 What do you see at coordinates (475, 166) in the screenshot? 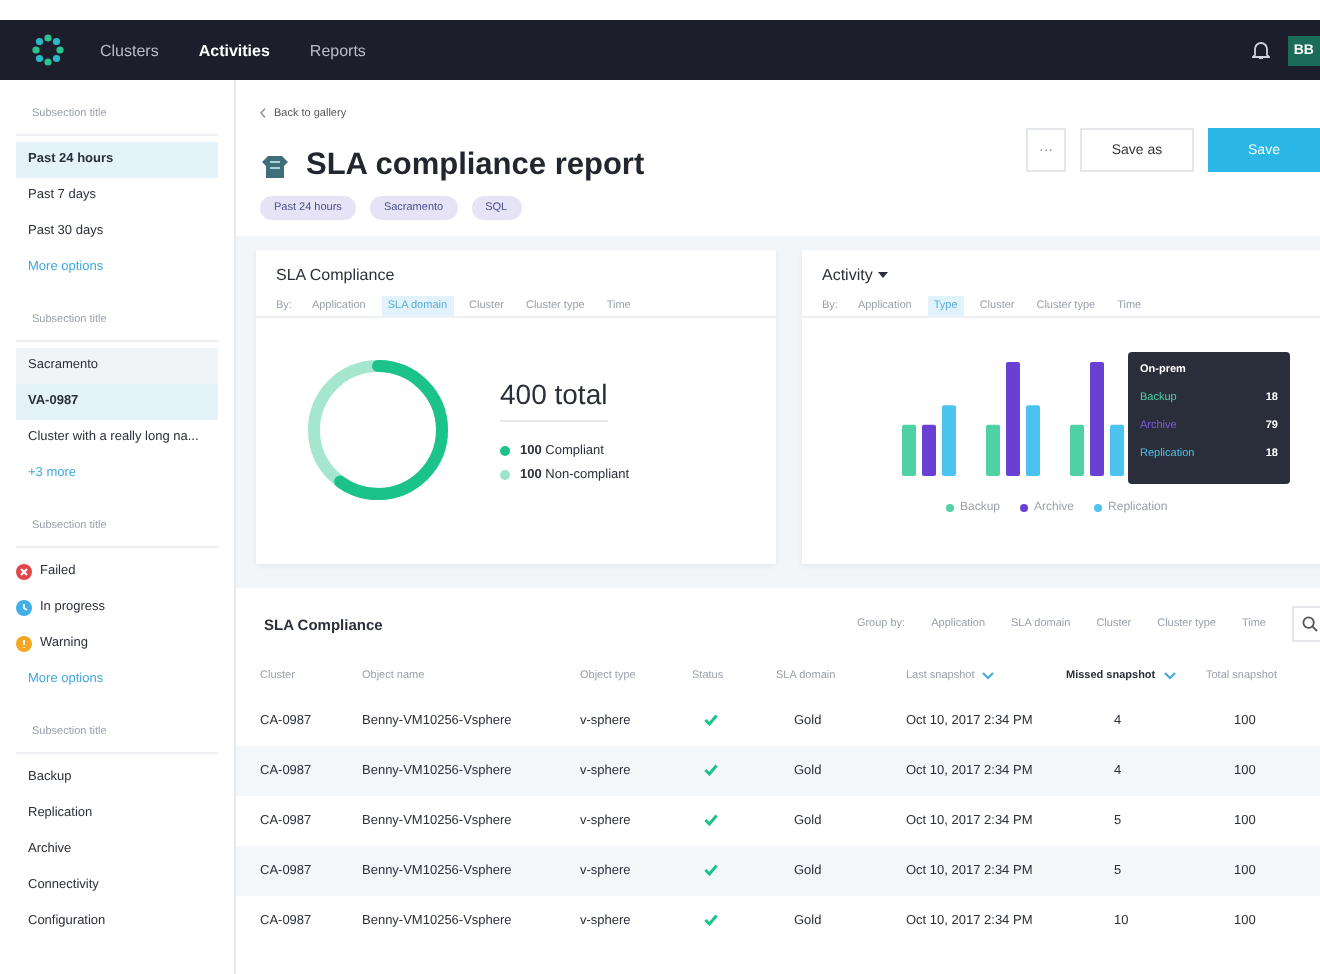
I see `page-title: SLA compliance report` at bounding box center [475, 166].